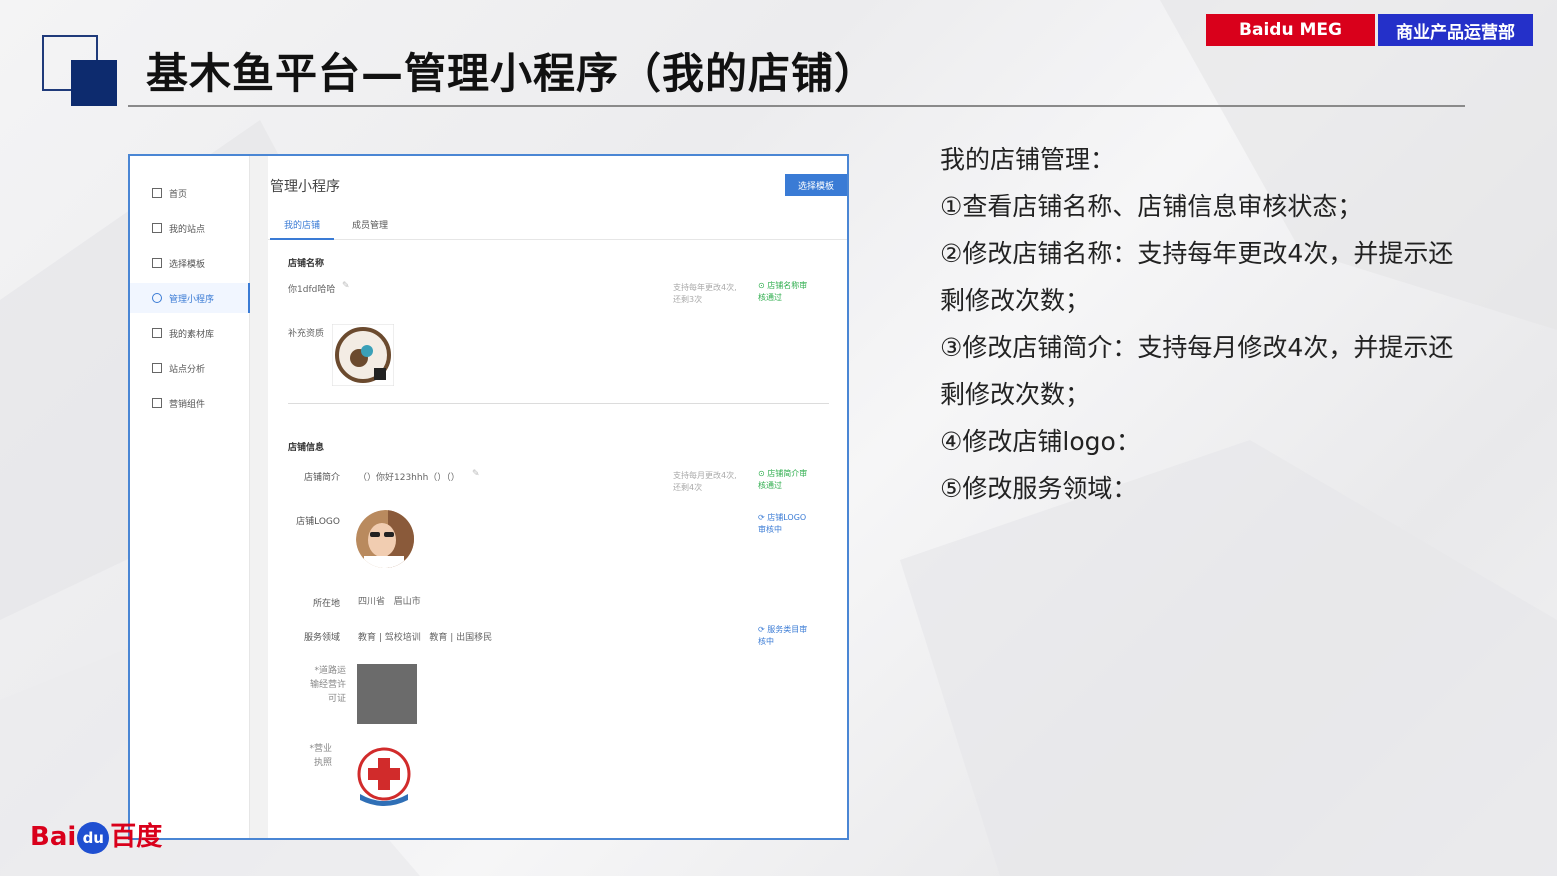 The height and width of the screenshot is (876, 1557). What do you see at coordinates (425, 638) in the screenshot?
I see `service-value: 教育 | 驾校培训 教育 | 出国移民` at bounding box center [425, 638].